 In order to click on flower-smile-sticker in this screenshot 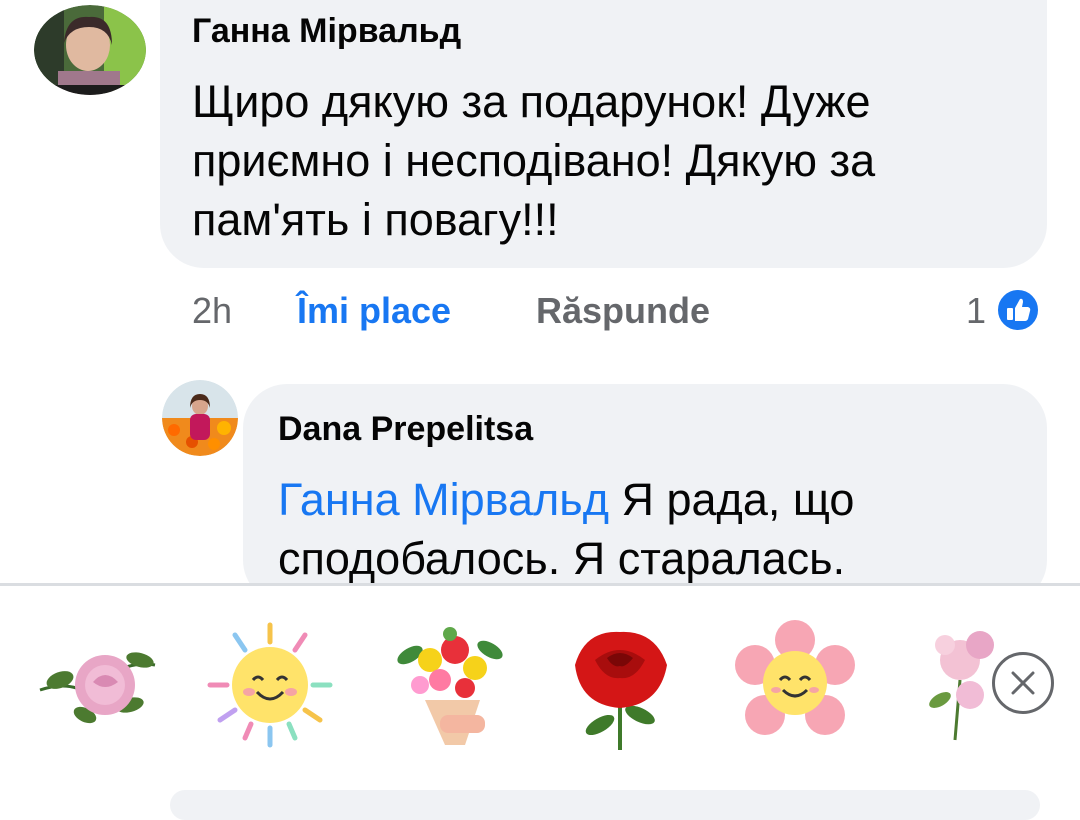, I will do `click(795, 685)`.